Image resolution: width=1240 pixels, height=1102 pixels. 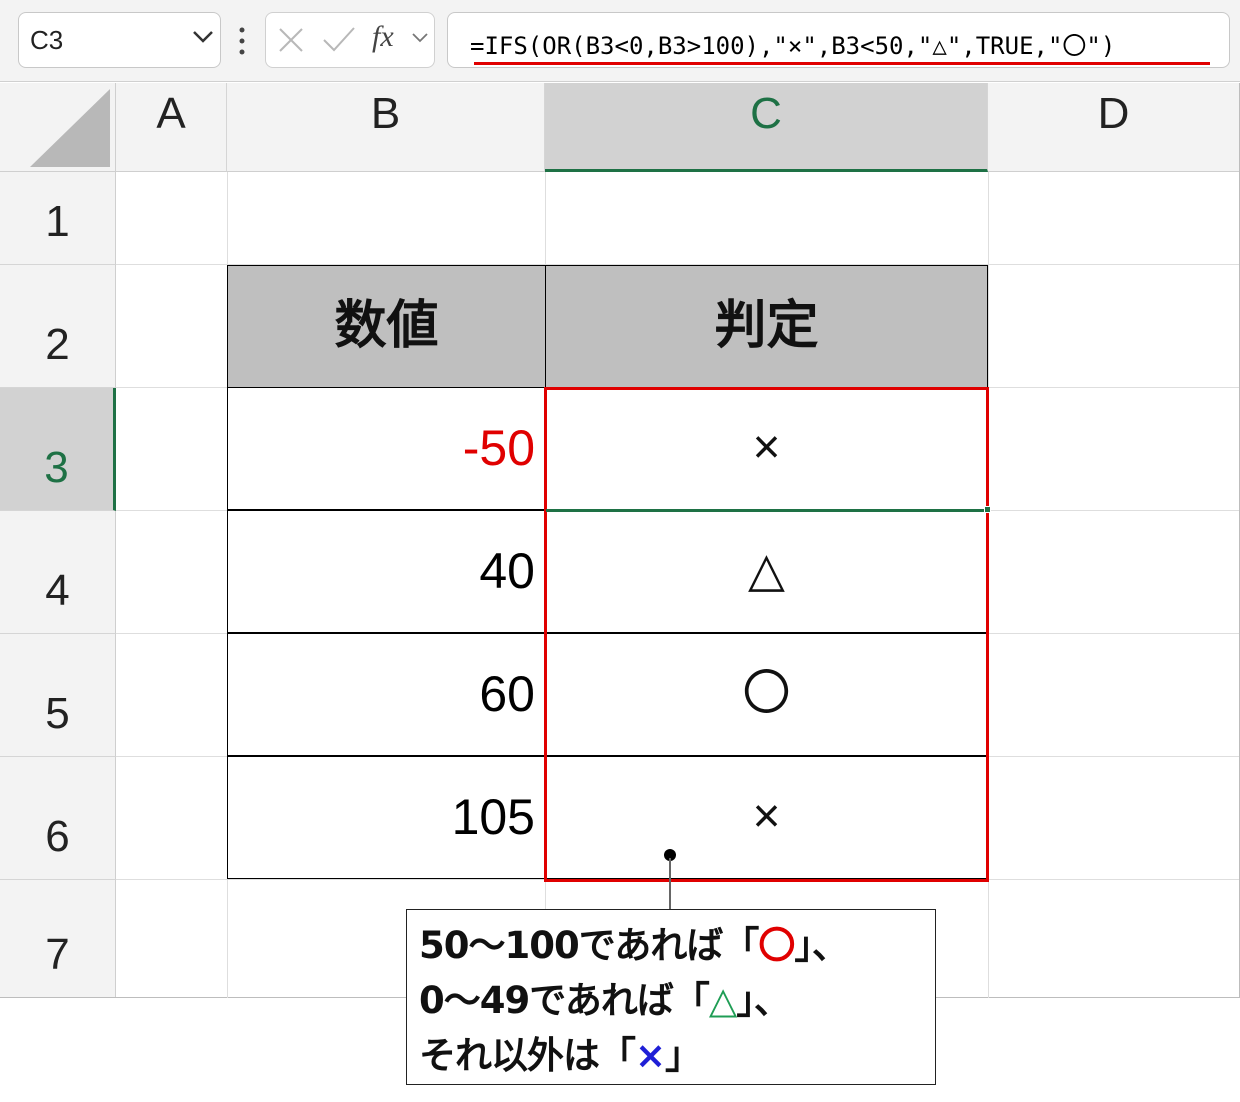 I want to click on row-header-7: 7, so click(x=58, y=939).